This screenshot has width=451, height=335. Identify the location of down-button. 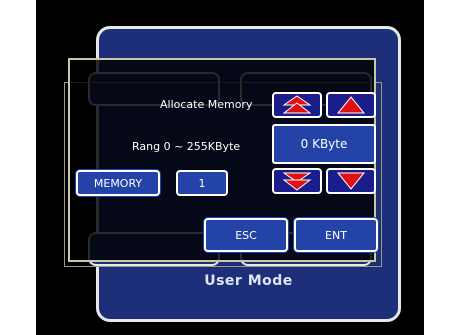
(351, 181).